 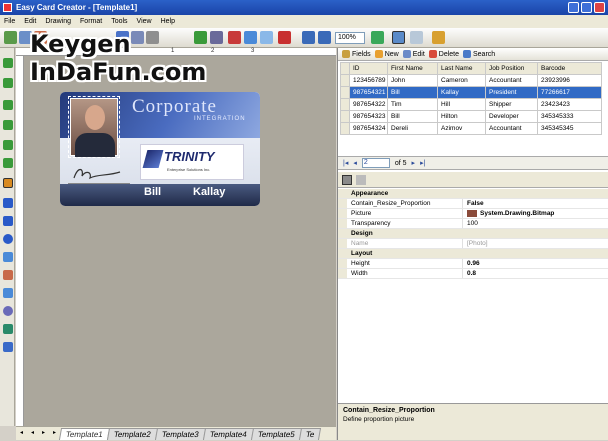 I want to click on prop-value: 0.96, so click(x=471, y=263).